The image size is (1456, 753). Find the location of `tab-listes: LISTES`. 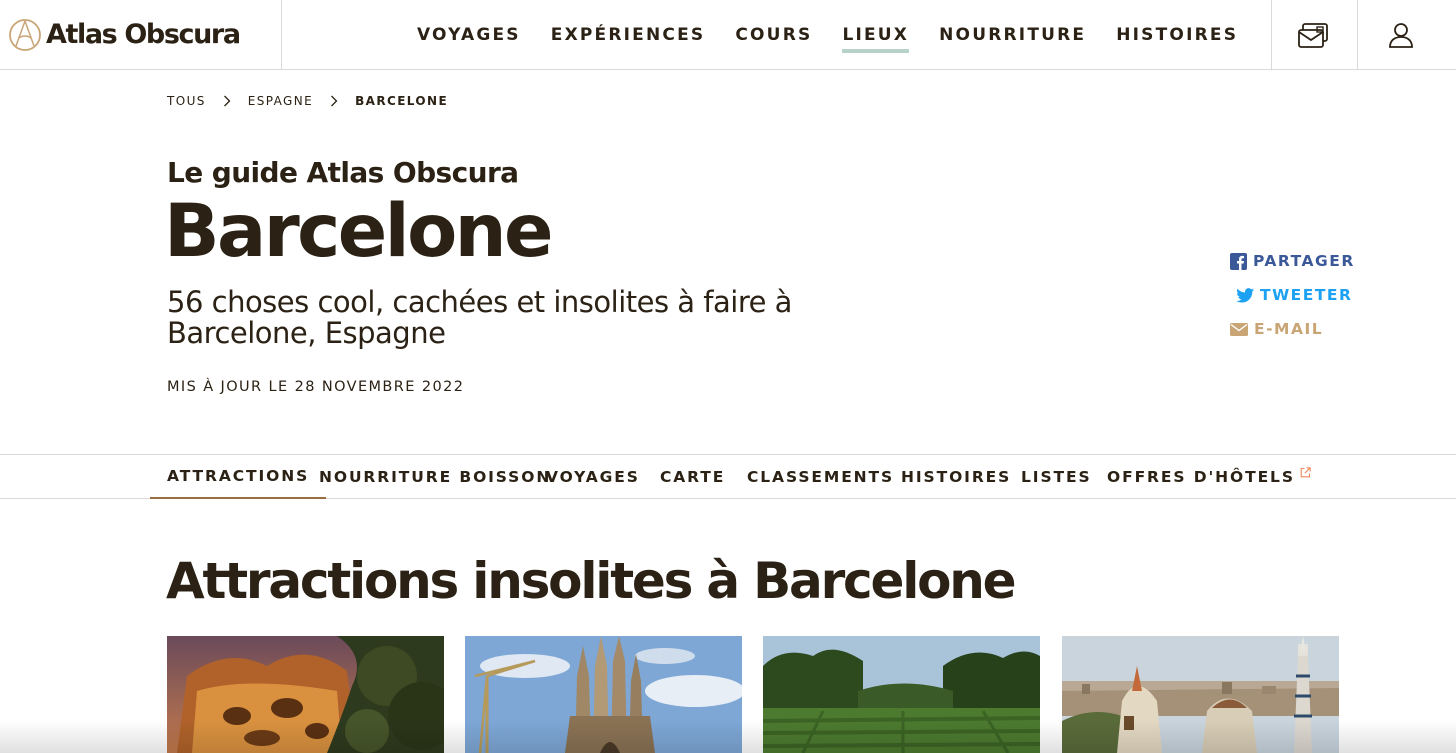

tab-listes: LISTES is located at coordinates (1056, 477).